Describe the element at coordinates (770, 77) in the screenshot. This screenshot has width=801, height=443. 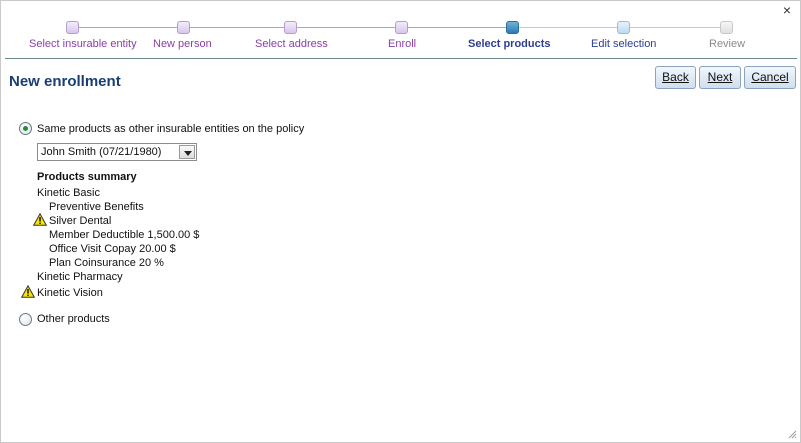
I see `cancel-button: Cancel` at that location.